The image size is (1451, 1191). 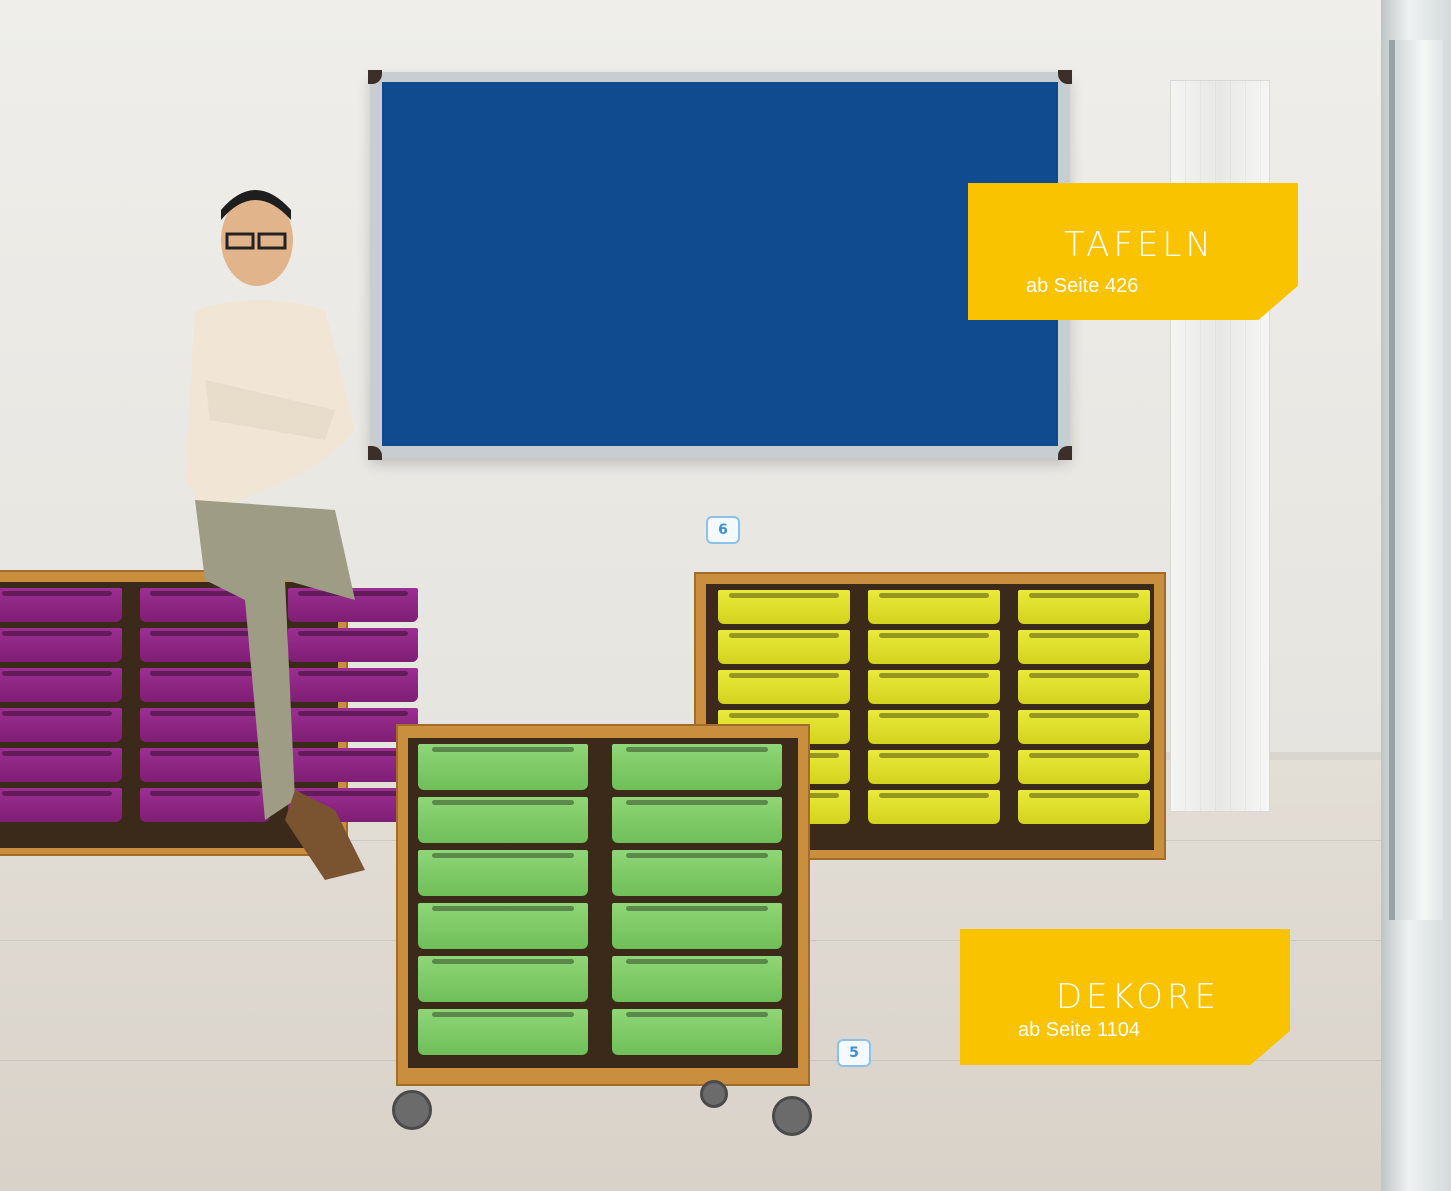 What do you see at coordinates (1138, 997) in the screenshot?
I see `label-dekore-title: DEKORE` at bounding box center [1138, 997].